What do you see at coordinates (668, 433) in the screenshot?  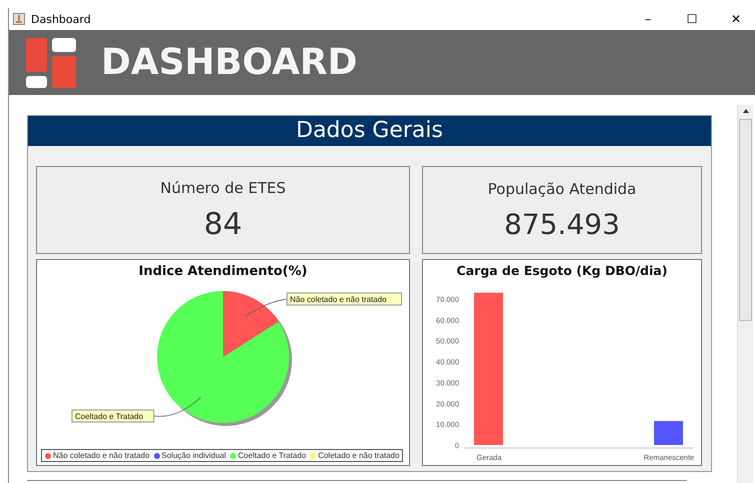 I see `bar` at bounding box center [668, 433].